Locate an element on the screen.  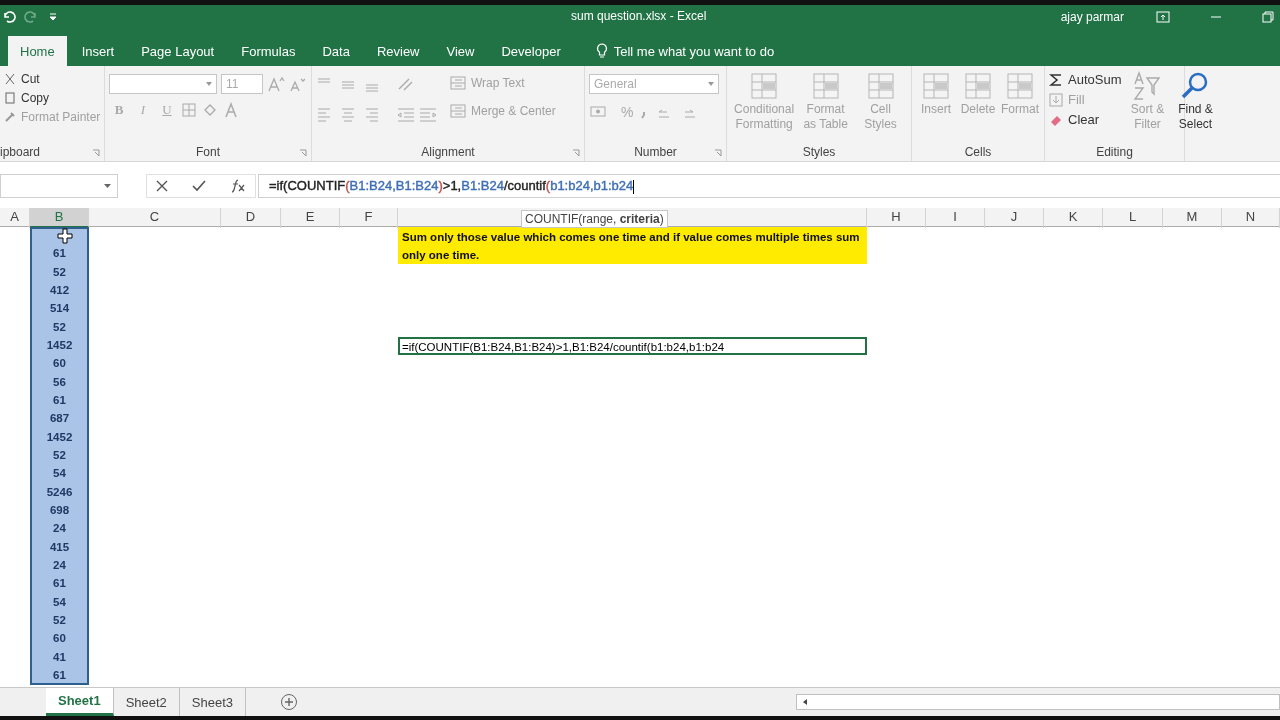
ribbon-command: Cut is located at coordinates (52, 79).